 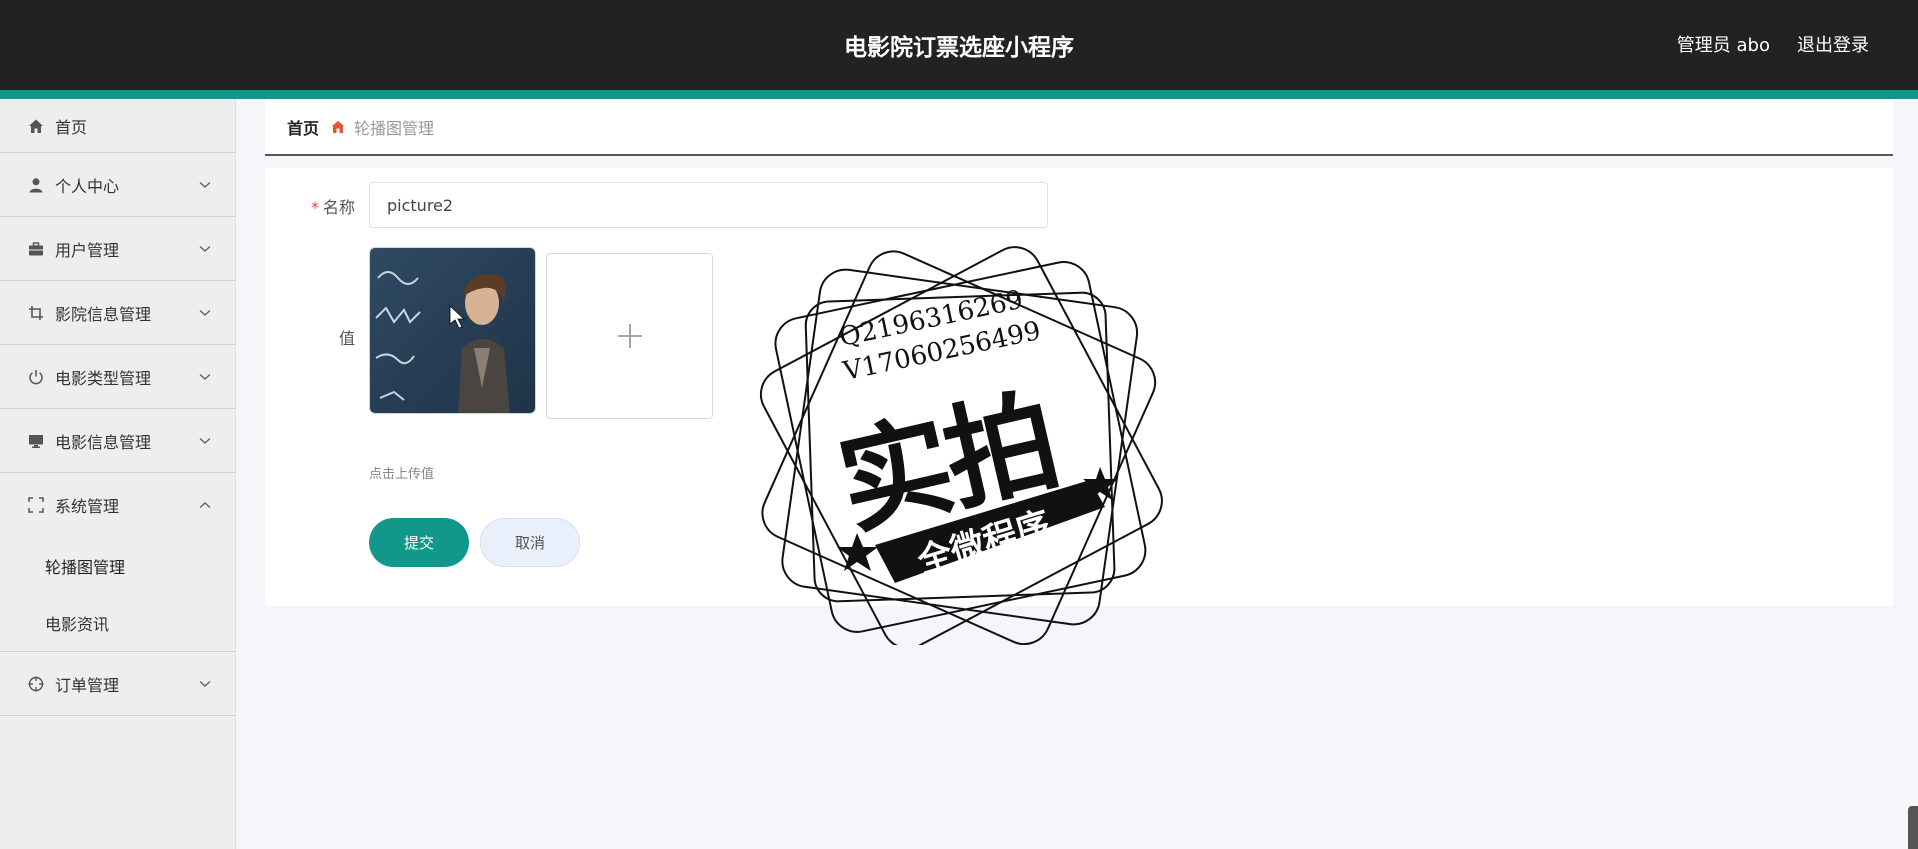 What do you see at coordinates (332, 207) in the screenshot?
I see `name-label: * 名称` at bounding box center [332, 207].